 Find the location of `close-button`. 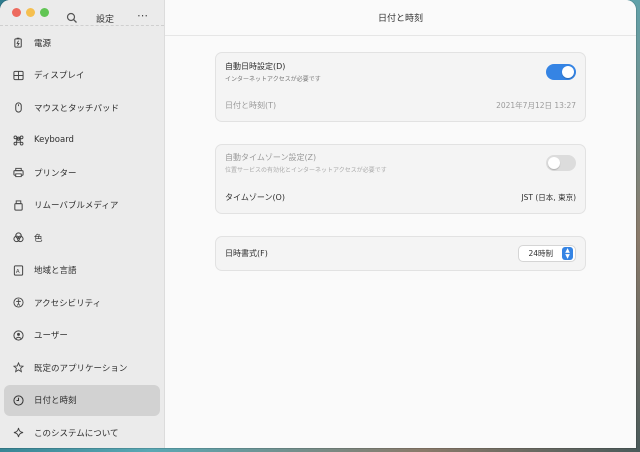

close-button is located at coordinates (16, 12).